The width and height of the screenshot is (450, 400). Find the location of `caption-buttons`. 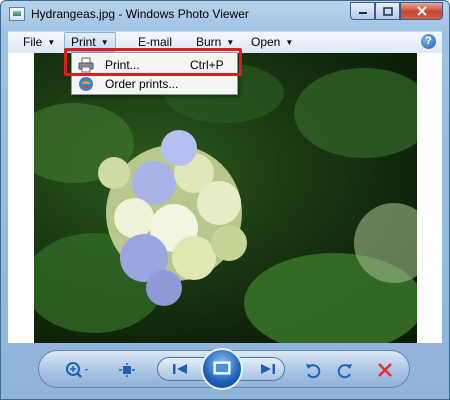

caption-buttons is located at coordinates (396, 11).